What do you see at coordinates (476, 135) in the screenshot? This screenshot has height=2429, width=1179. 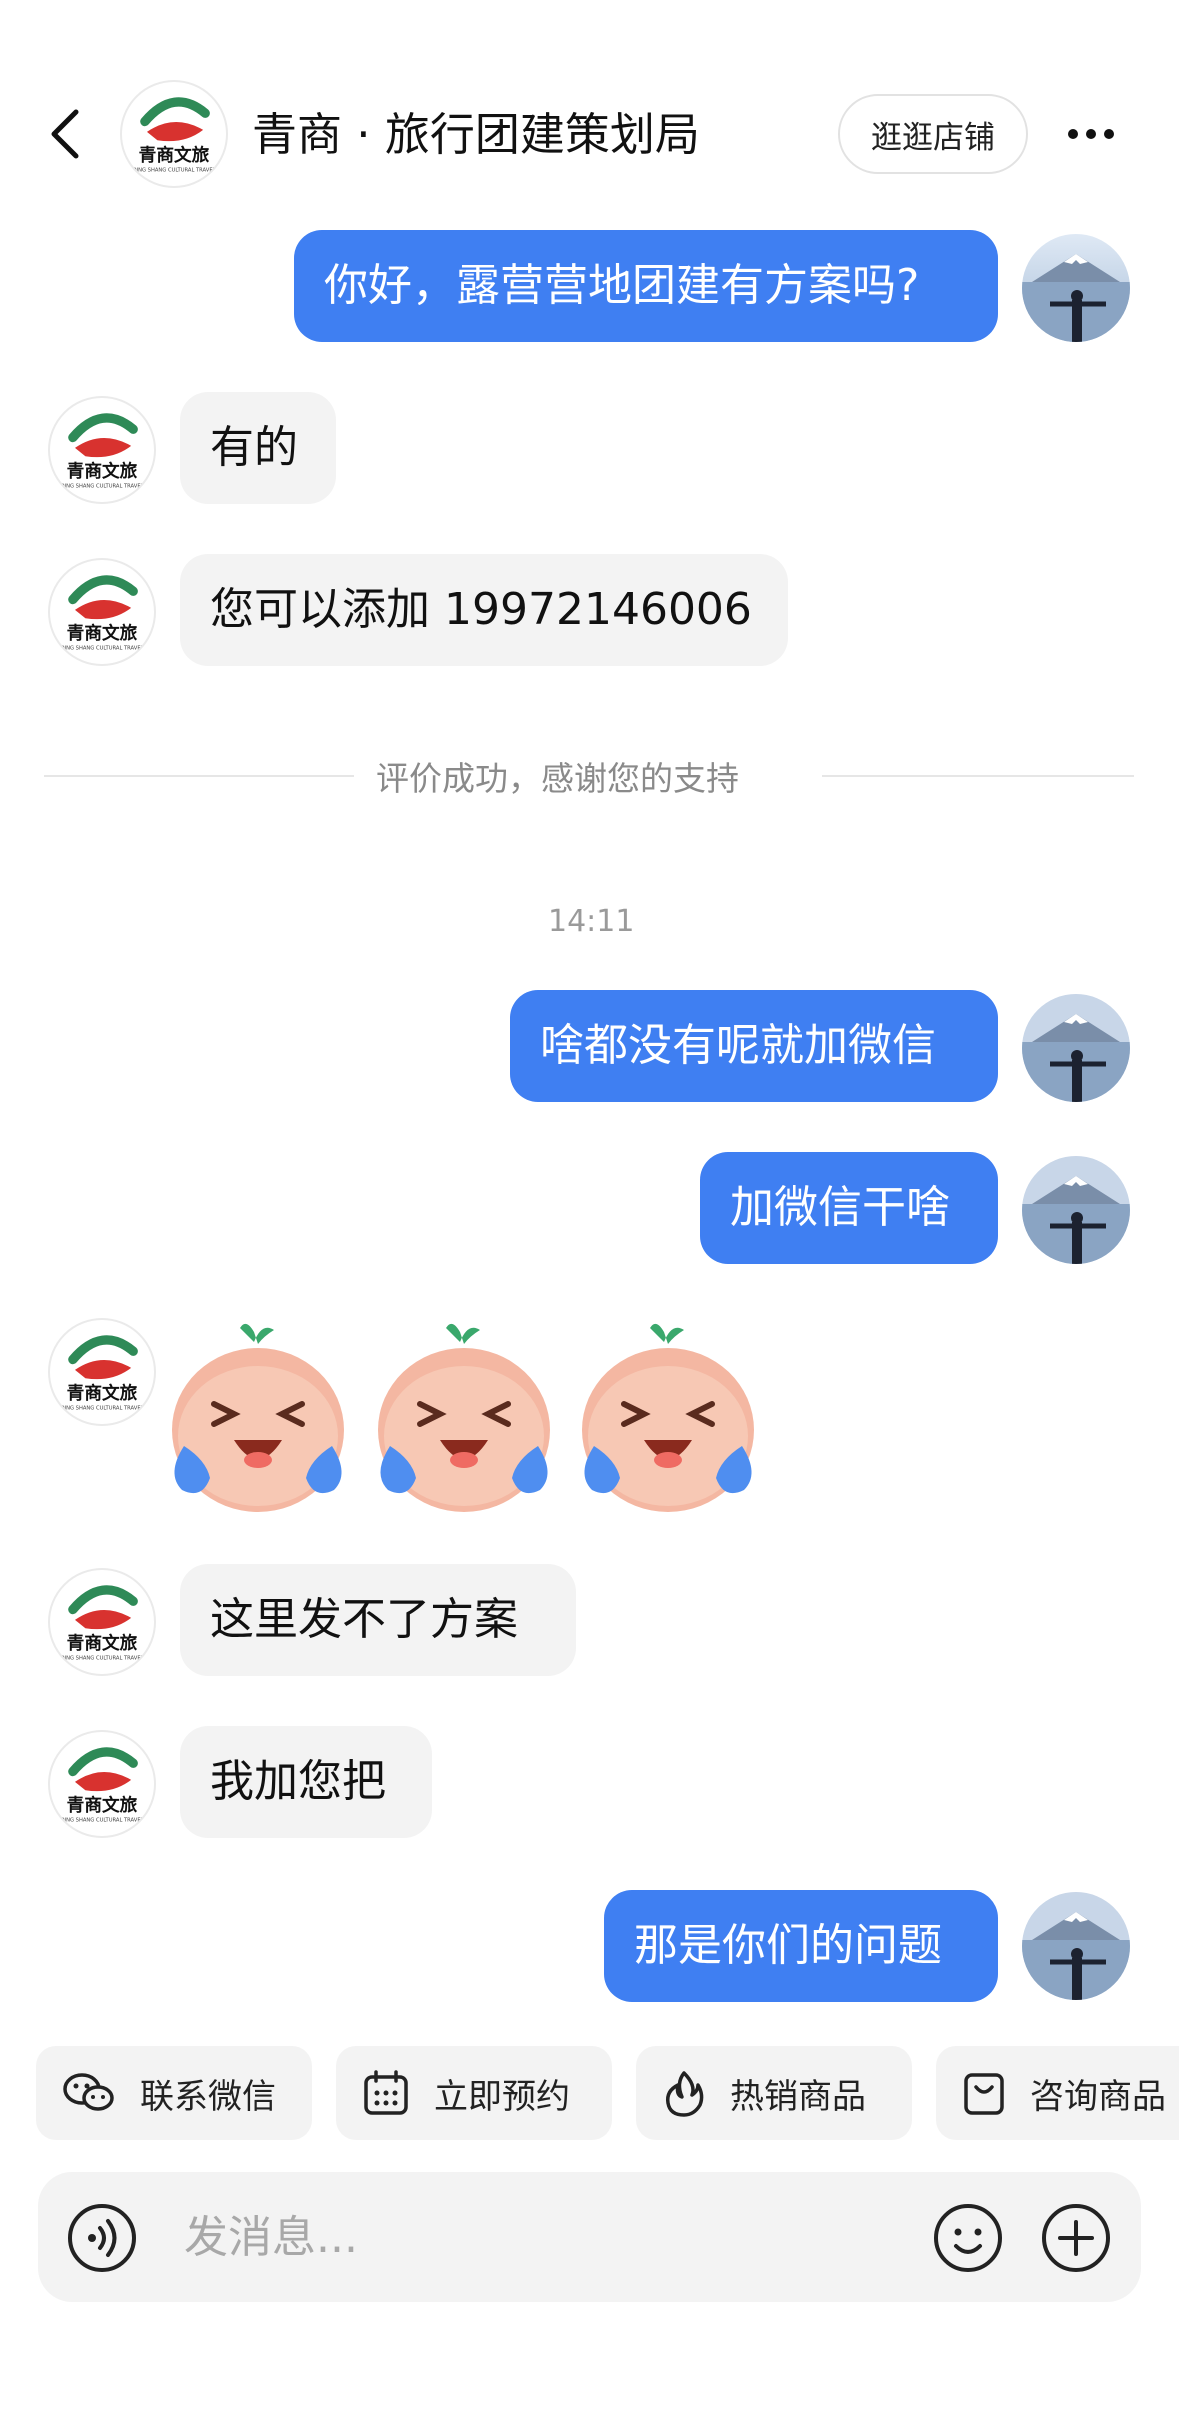 I see `chat-title: 青商 · 旅行团建策划局` at bounding box center [476, 135].